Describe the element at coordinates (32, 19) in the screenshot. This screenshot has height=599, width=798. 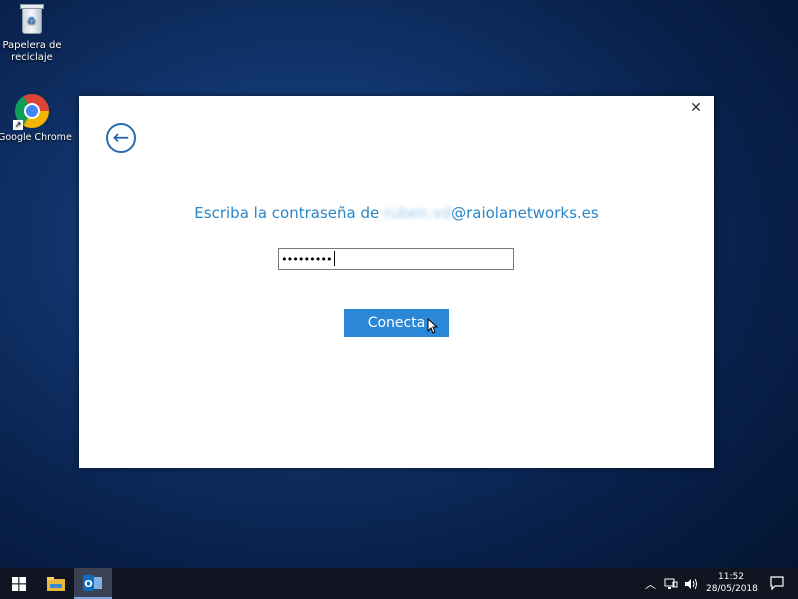
I see `recycle-bin-icon: ♻` at that location.